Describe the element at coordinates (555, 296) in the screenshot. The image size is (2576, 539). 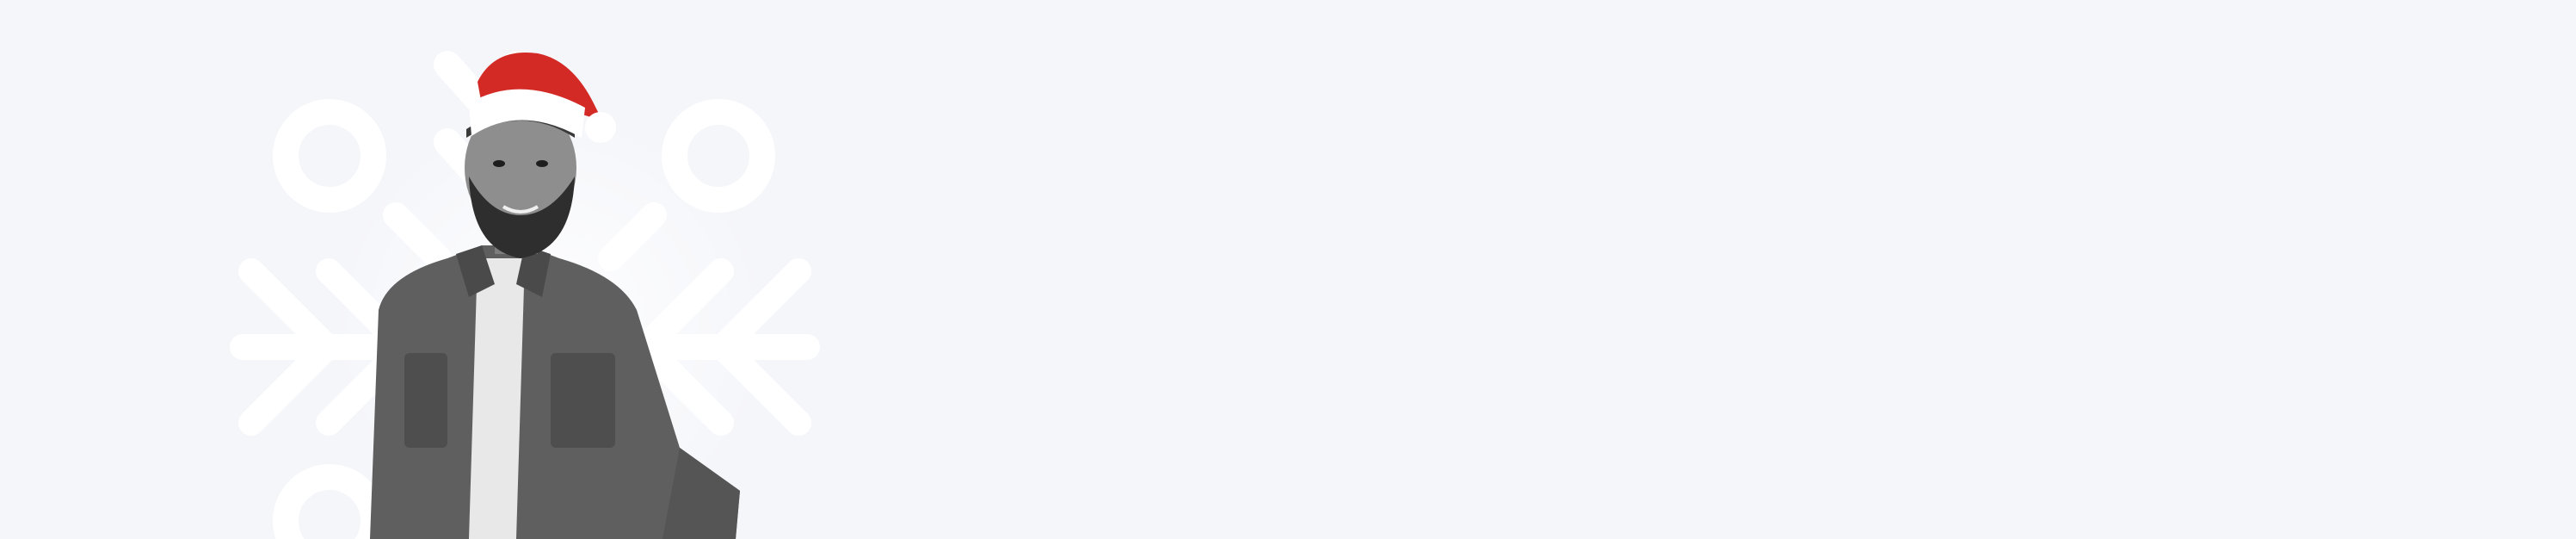
I see `person-in-santa-hat-icon` at that location.